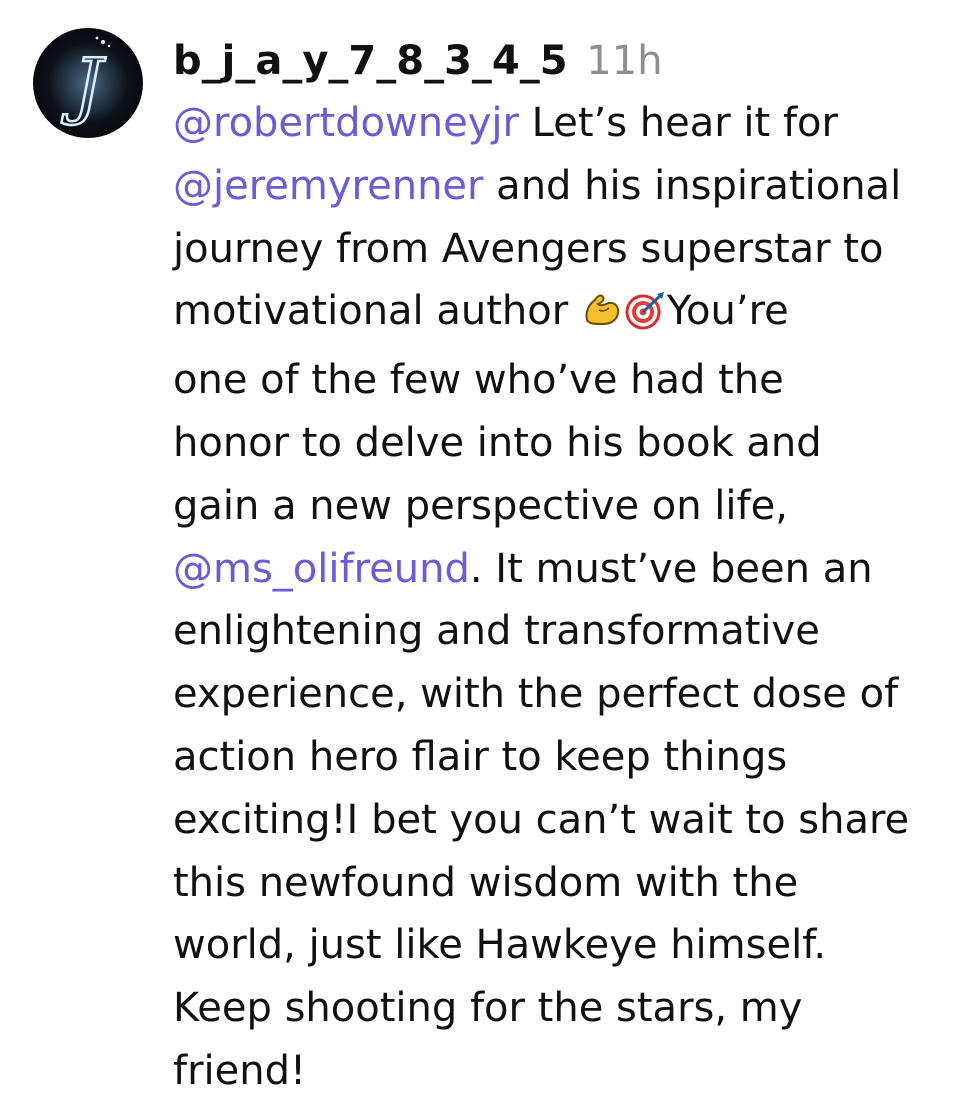 This screenshot has width=980, height=1116. Describe the element at coordinates (370, 61) in the screenshot. I see `username-link: b_j_a_y_7_8_3_4_5` at that location.